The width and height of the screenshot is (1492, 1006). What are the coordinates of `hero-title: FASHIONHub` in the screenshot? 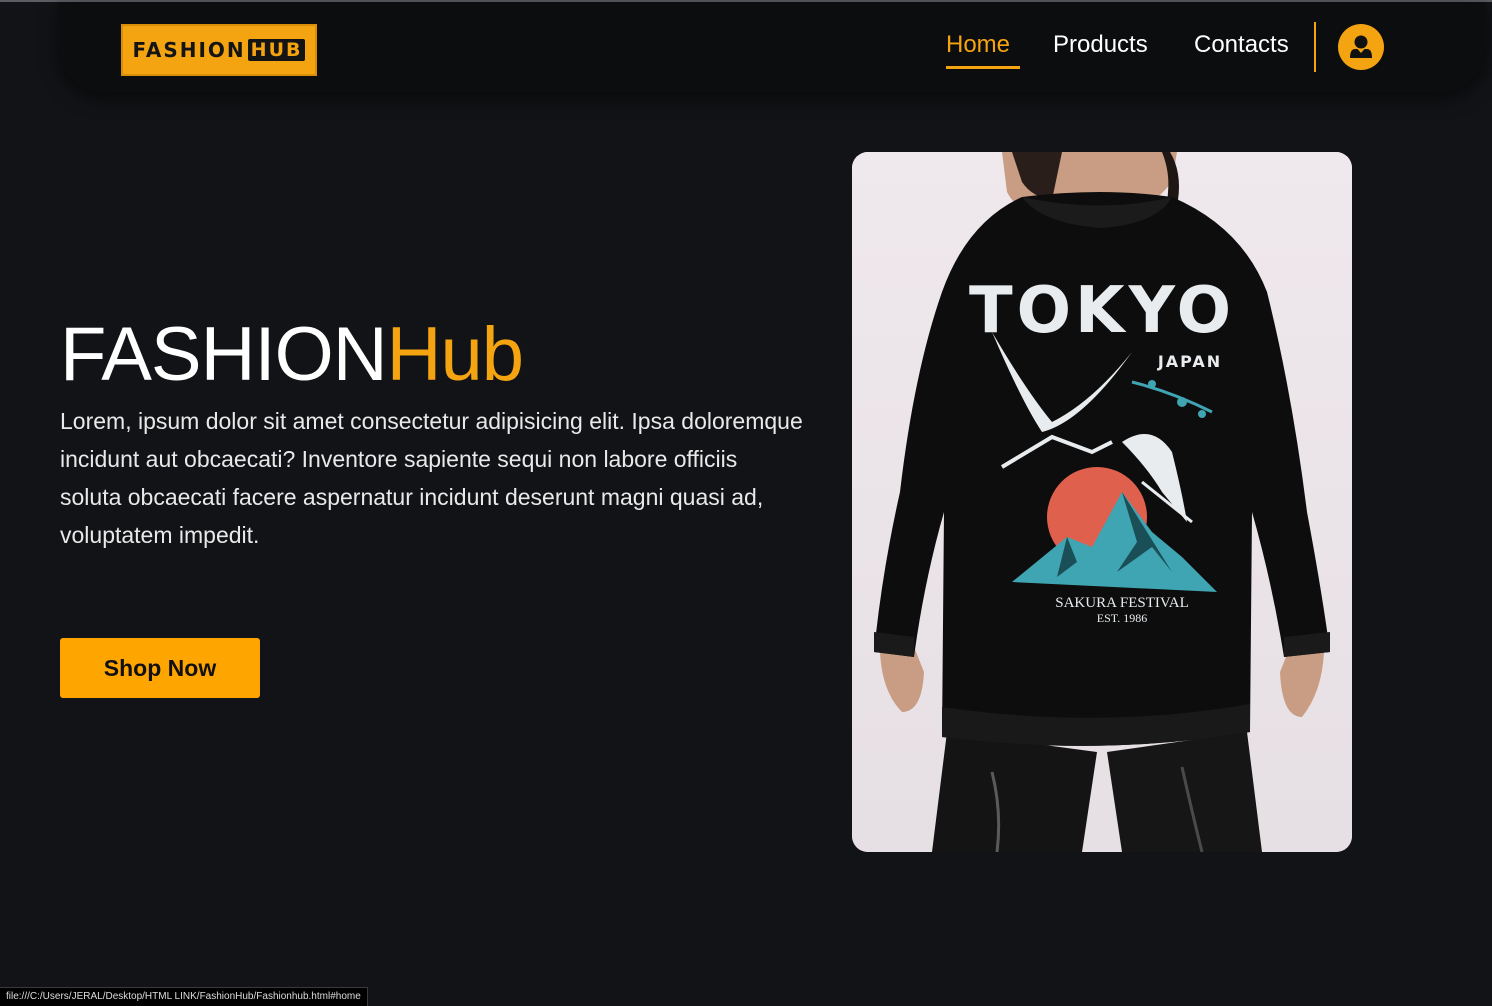 It's located at (292, 355).